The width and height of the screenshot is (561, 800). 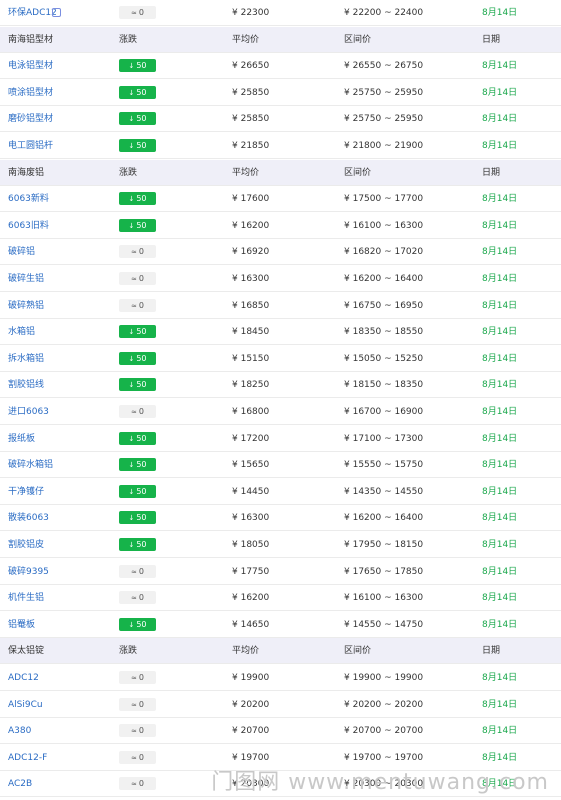 What do you see at coordinates (251, 598) in the screenshot?
I see `average-price: ¥ 16200` at bounding box center [251, 598].